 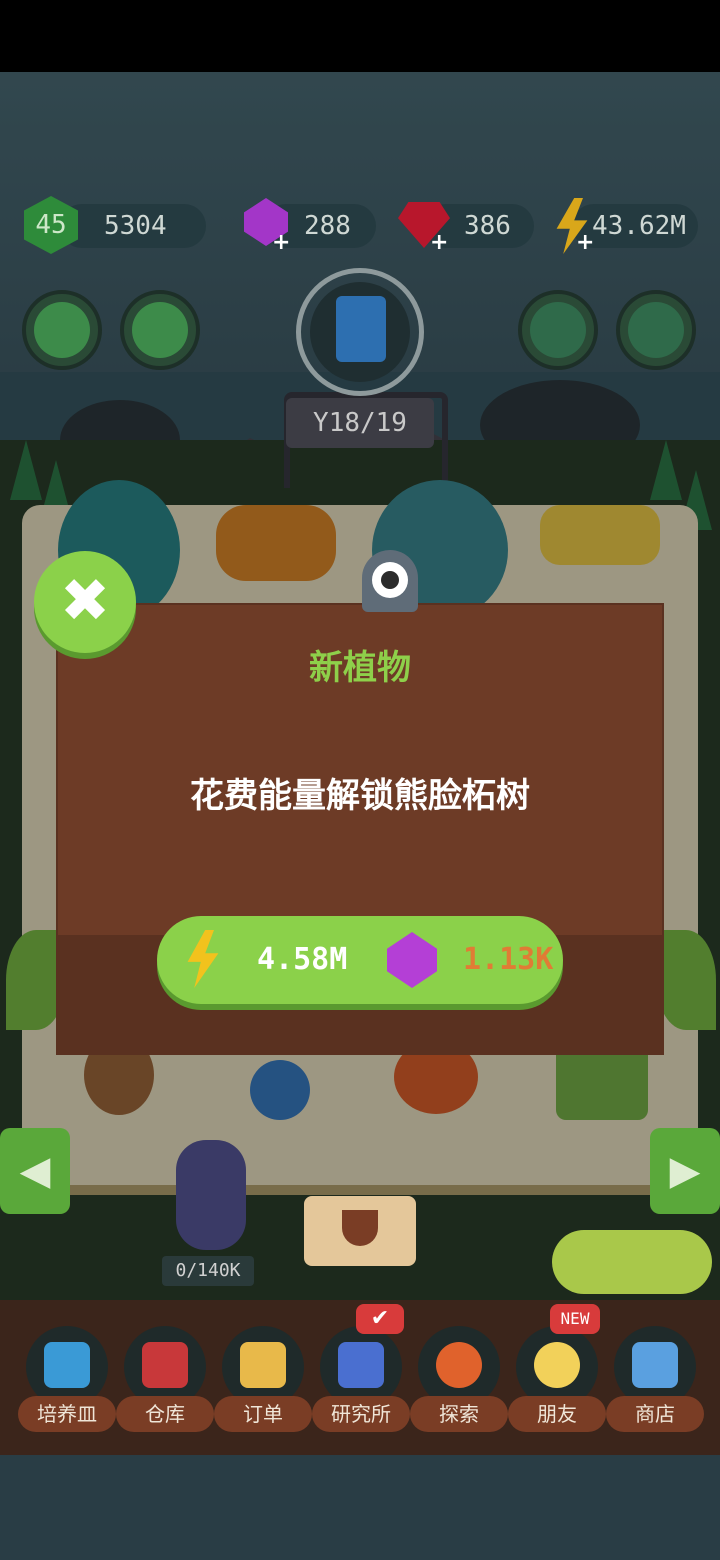 I want to click on coins-counter: 5304, so click(x=133, y=226).